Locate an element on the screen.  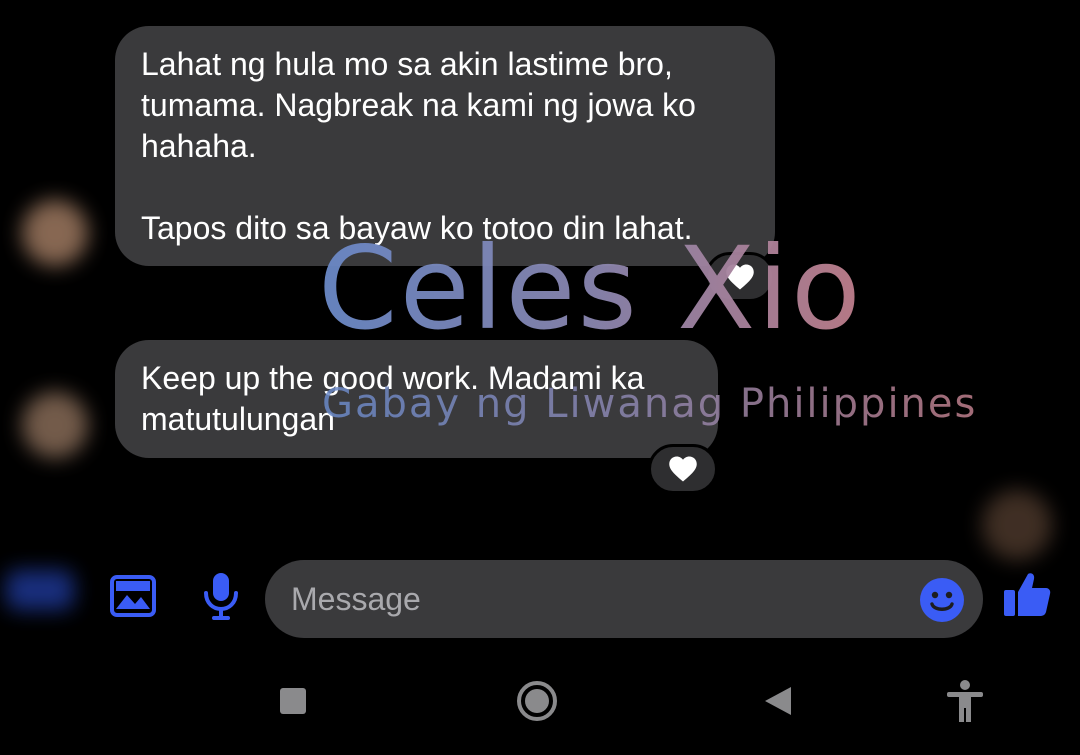
recent-apps-icon is located at coordinates (293, 701).